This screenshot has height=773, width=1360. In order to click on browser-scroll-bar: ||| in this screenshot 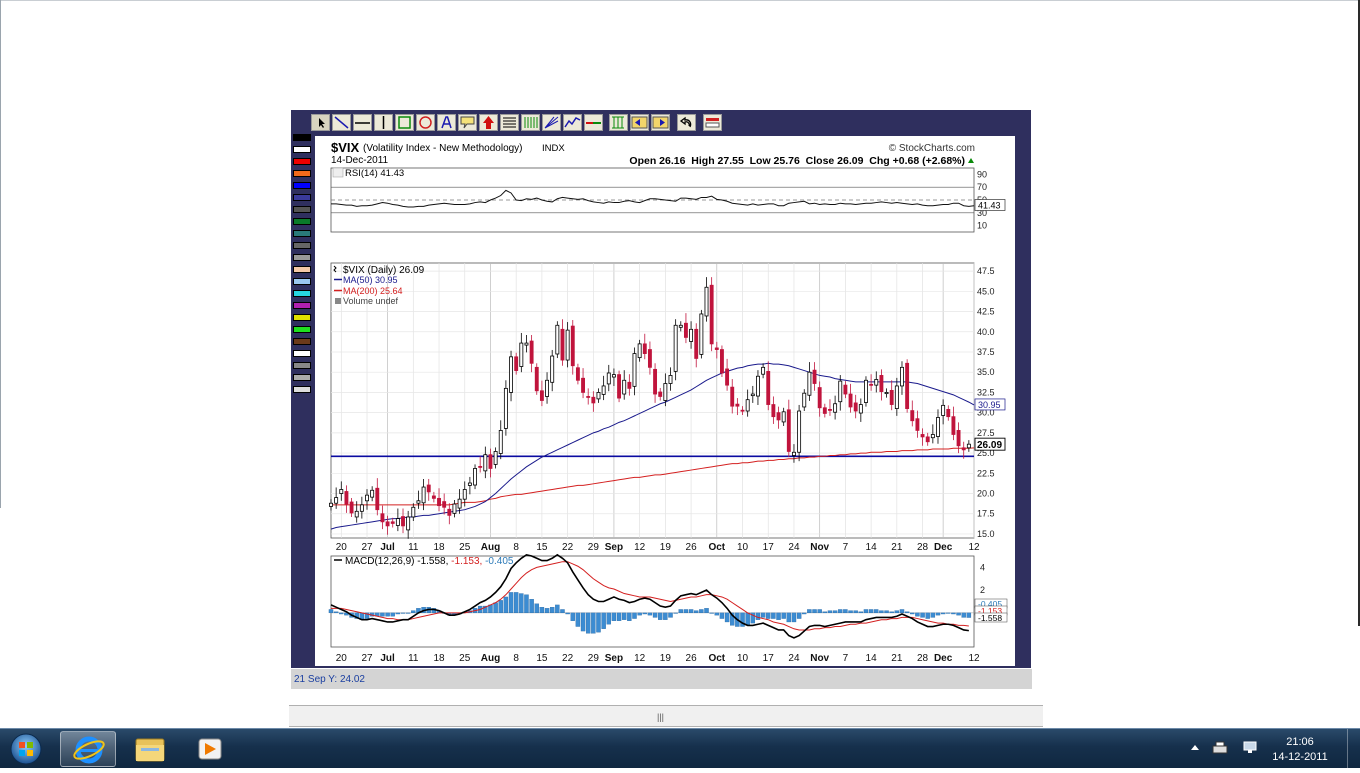, I will do `click(666, 716)`.